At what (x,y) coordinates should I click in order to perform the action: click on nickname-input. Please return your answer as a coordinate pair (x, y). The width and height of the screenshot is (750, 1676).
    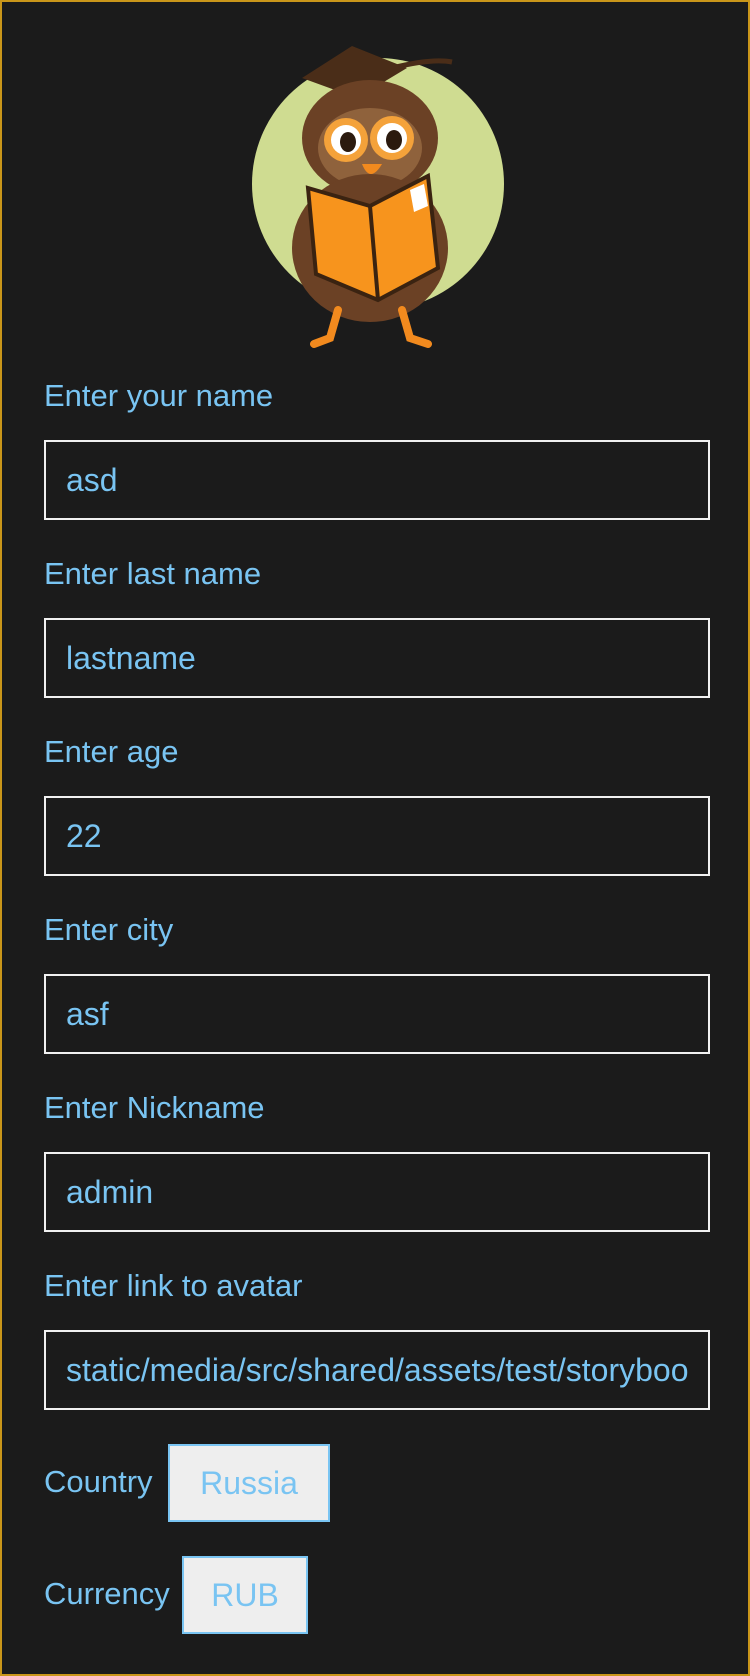
    Looking at the image, I should click on (377, 1192).